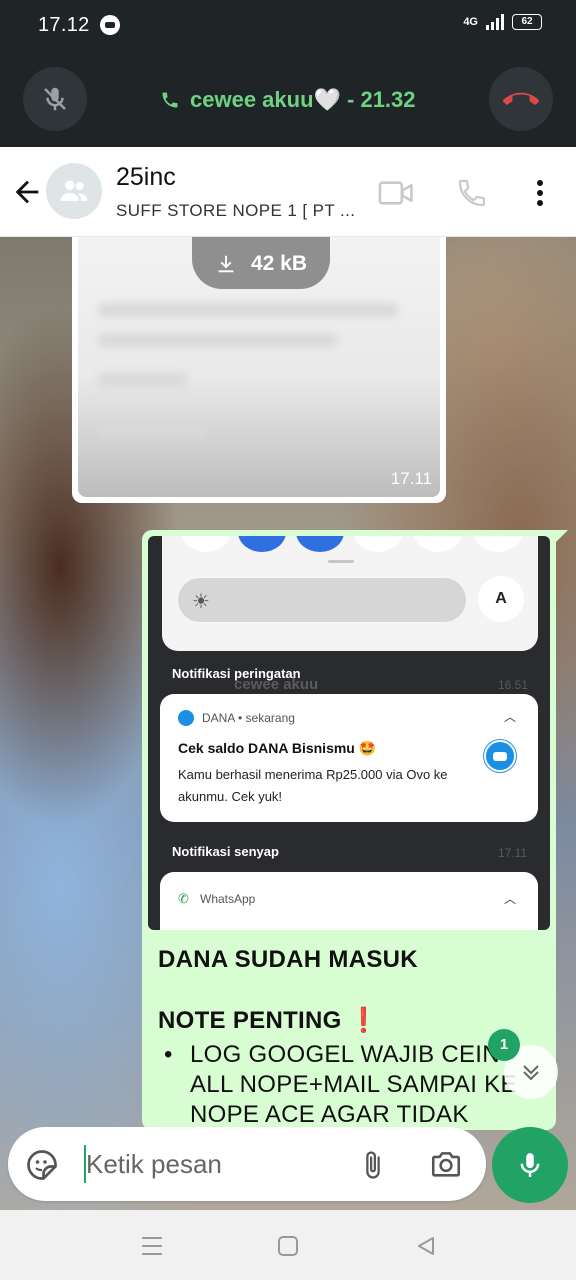  I want to click on ongoing-call-bar: cewee akuu🤍 - 21.32, so click(288, 98).